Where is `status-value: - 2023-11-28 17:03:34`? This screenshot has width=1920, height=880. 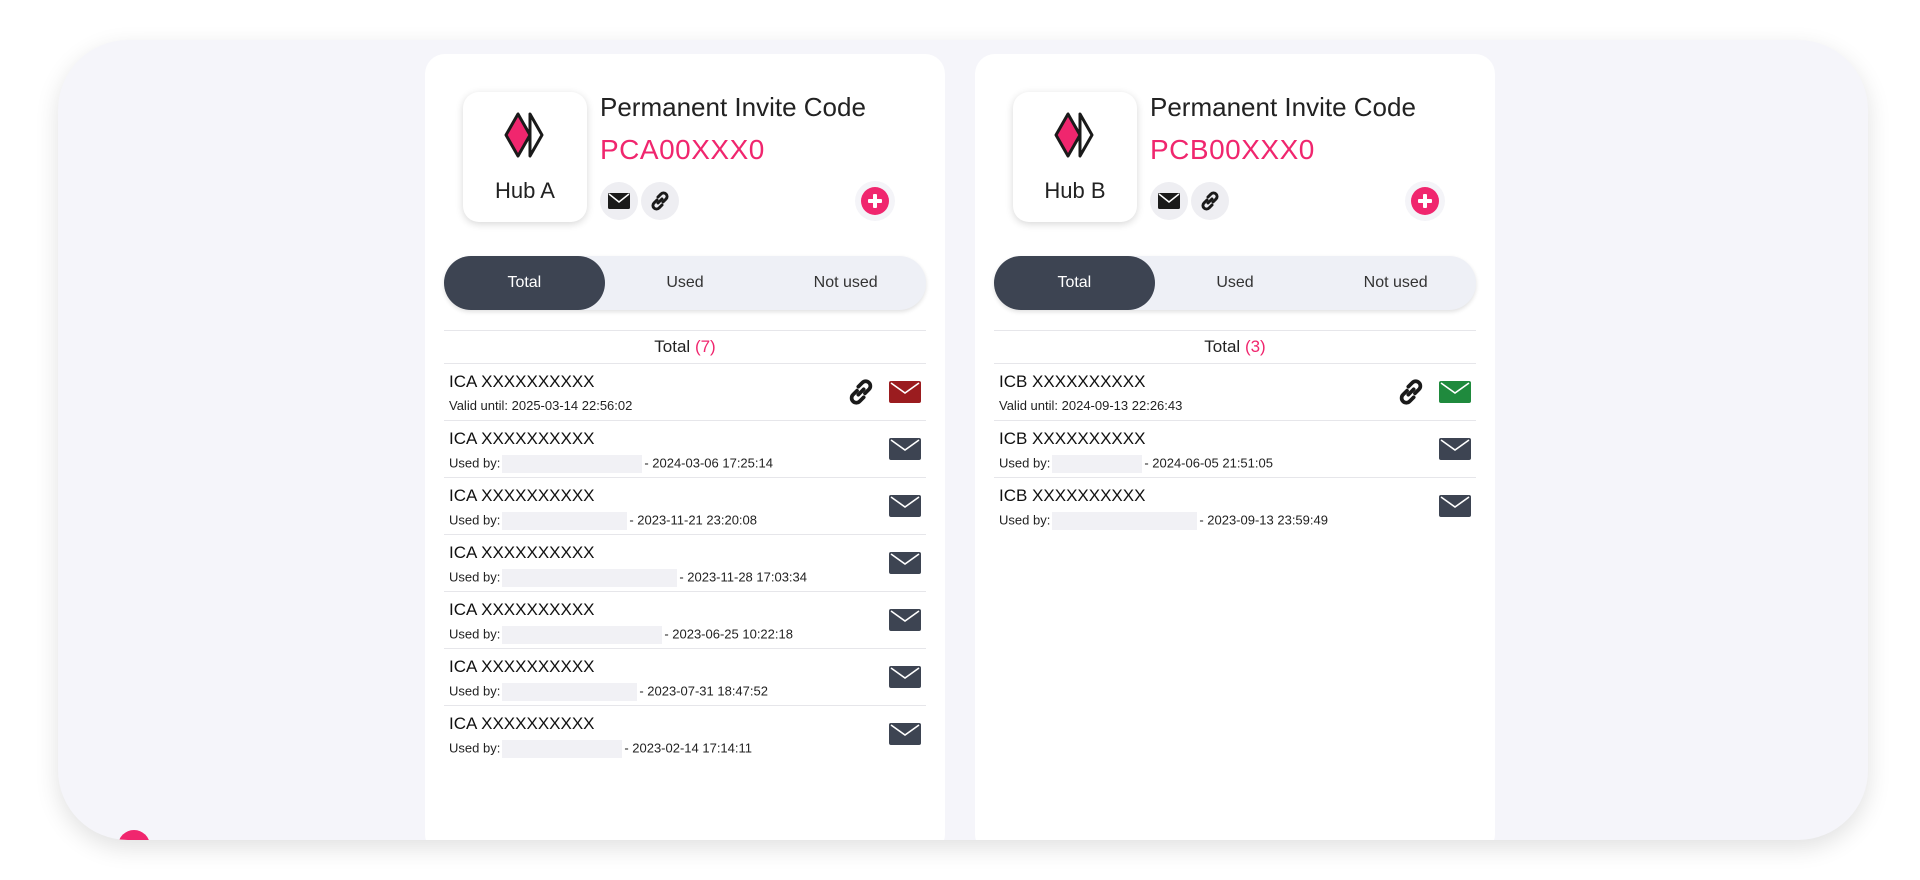 status-value: - 2023-11-28 17:03:34 is located at coordinates (743, 577).